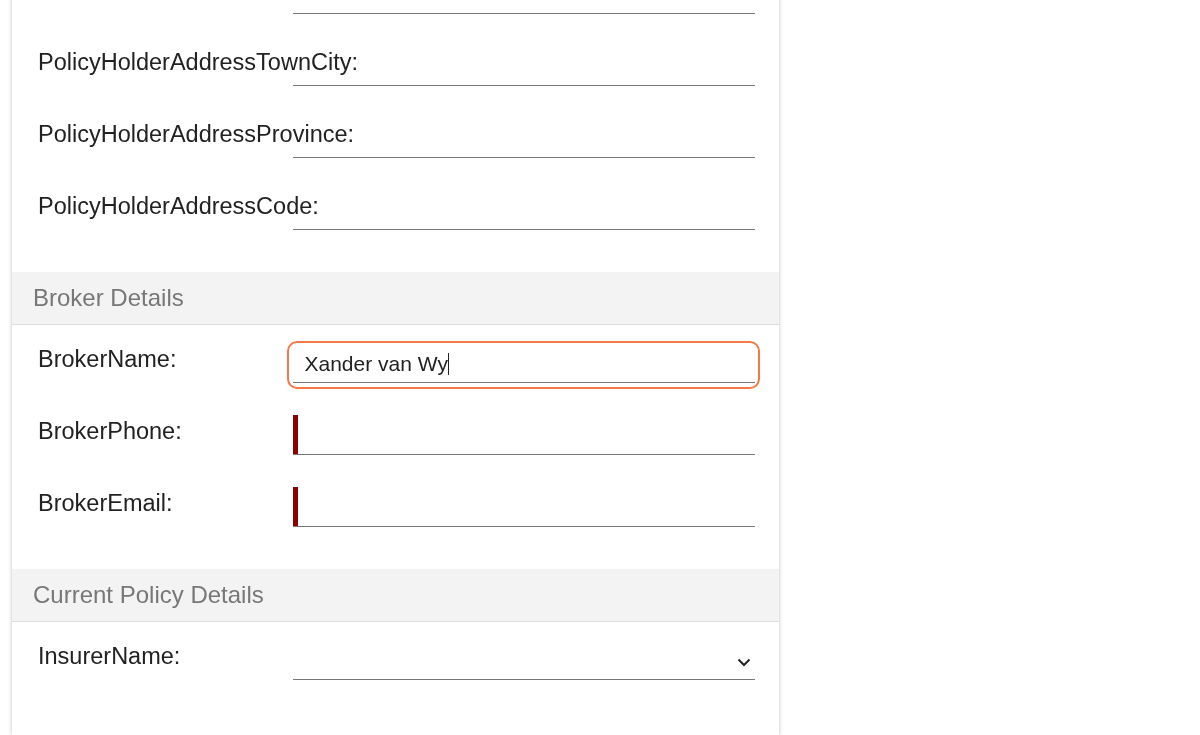 The image size is (1200, 735). Describe the element at coordinates (109, 656) in the screenshot. I see `field-label: InsurerName:` at that location.